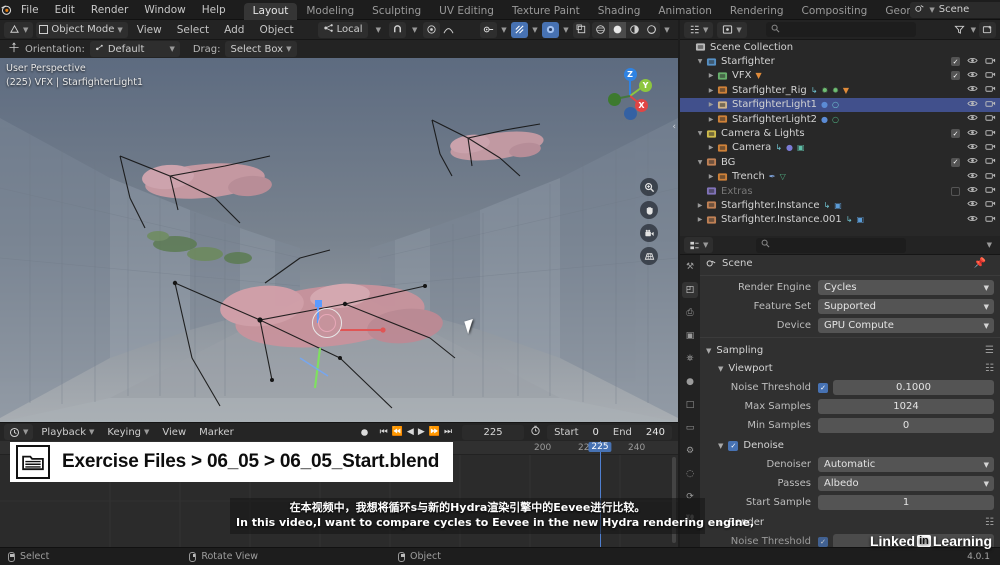  Describe the element at coordinates (600, 29) in the screenshot. I see `solid-shading-icon` at that location.